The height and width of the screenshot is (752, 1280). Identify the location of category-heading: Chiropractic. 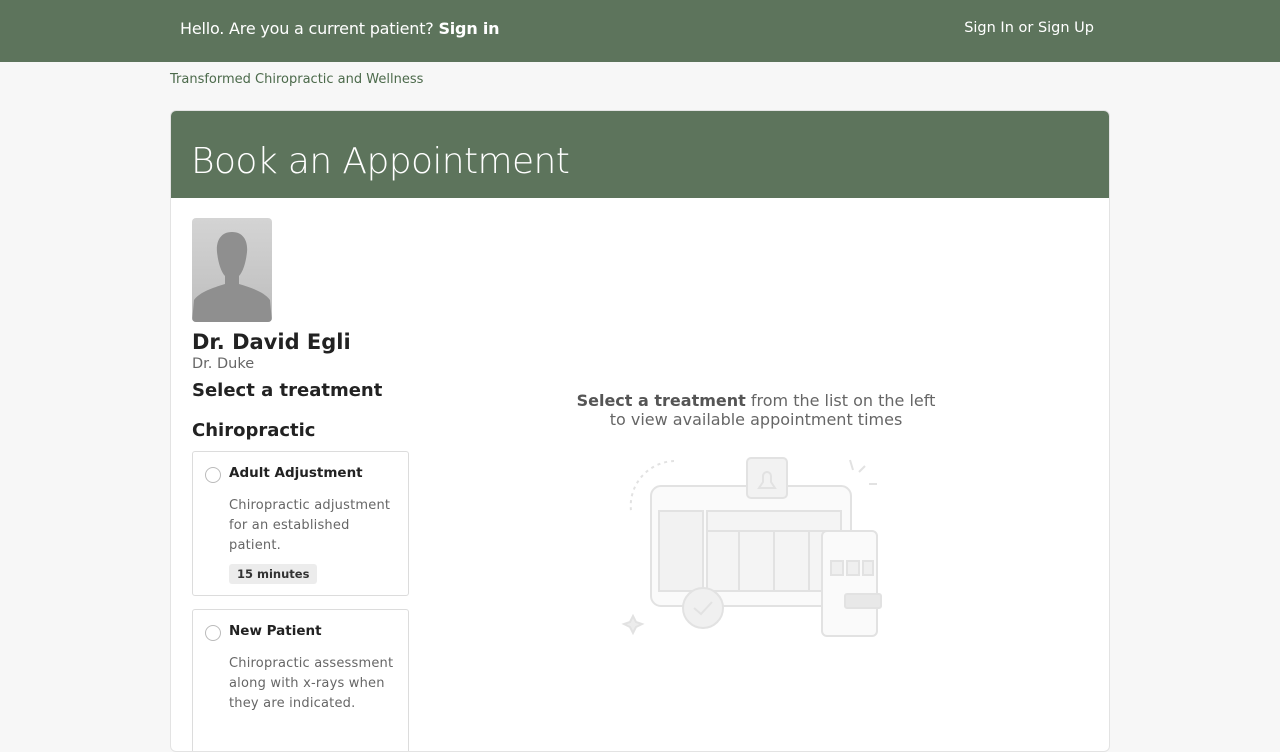
(254, 430).